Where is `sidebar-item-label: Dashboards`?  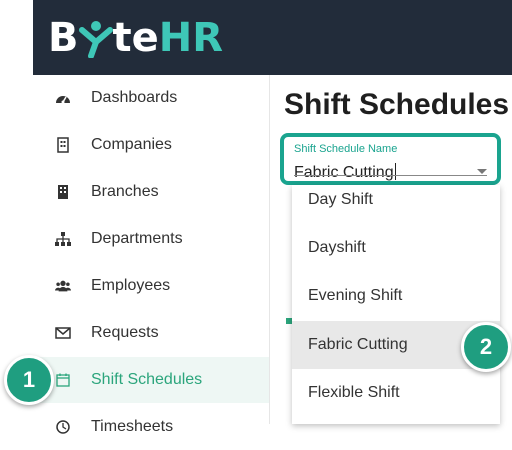 sidebar-item-label: Dashboards is located at coordinates (134, 97).